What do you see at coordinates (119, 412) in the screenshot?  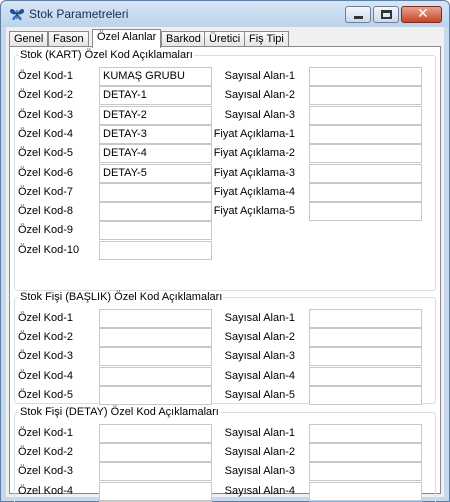 I see `group-title: Stok Fişi (DETAY) Özel Kod Açıklamaları` at bounding box center [119, 412].